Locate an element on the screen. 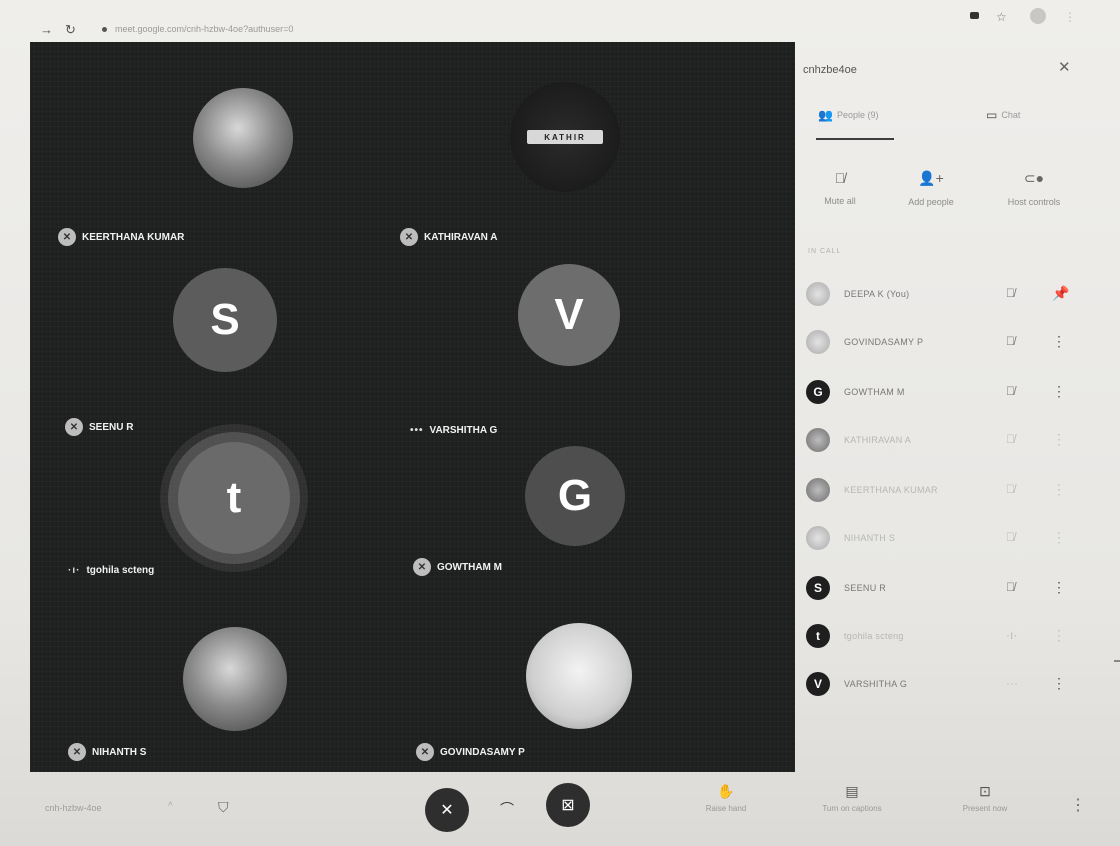  divider is located at coordinates (1117, 661).